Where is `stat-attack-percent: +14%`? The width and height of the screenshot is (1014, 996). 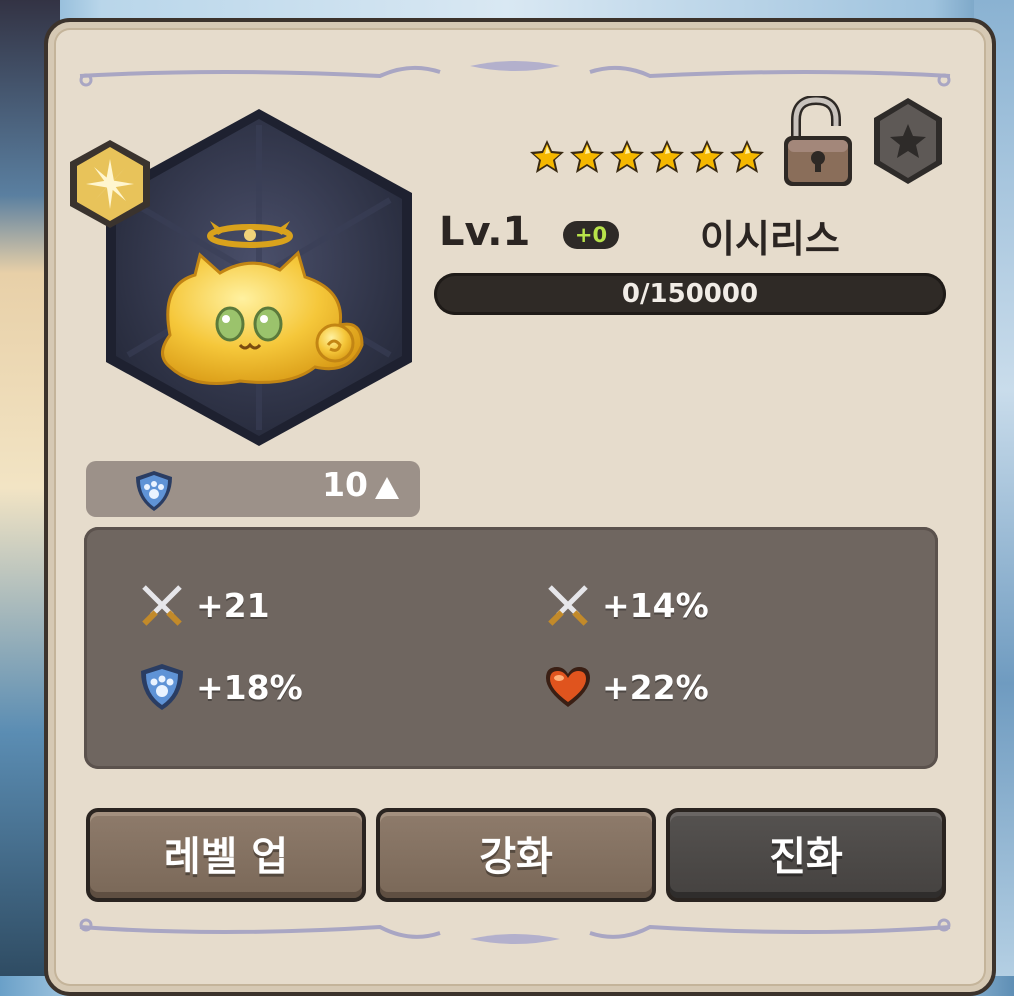 stat-attack-percent: +14% is located at coordinates (625, 605).